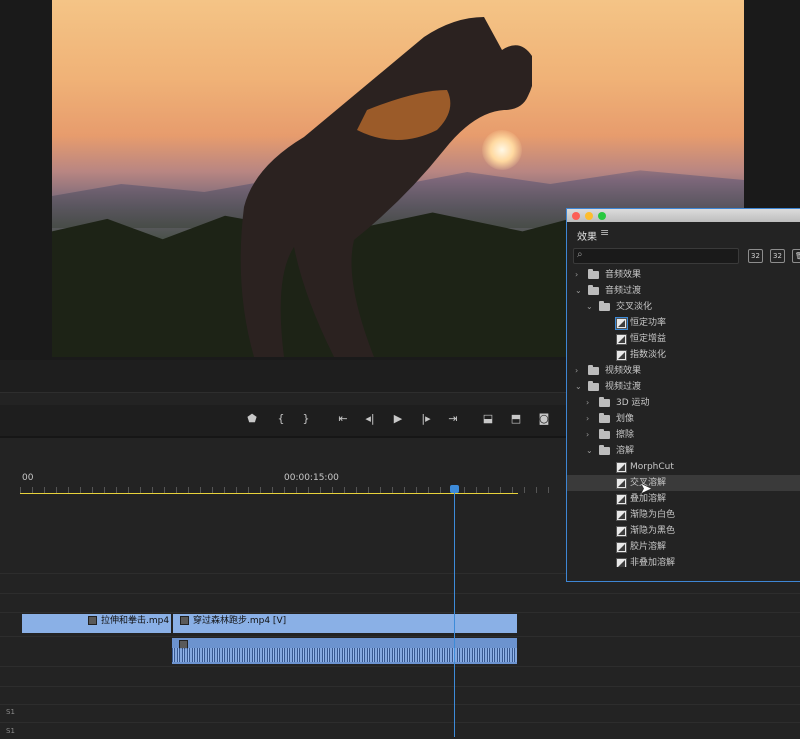 The width and height of the screenshot is (800, 739). Describe the element at coordinates (683, 403) in the screenshot. I see `tree-folder: › 3D 运动` at that location.